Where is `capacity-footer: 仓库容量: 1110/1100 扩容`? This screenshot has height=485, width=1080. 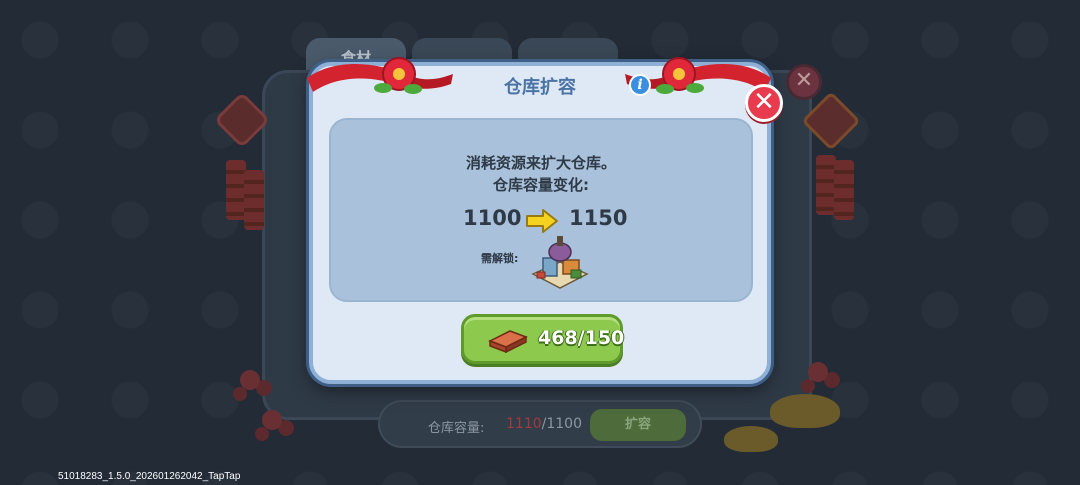 capacity-footer: 仓库容量: 1110/1100 扩容 is located at coordinates (540, 424).